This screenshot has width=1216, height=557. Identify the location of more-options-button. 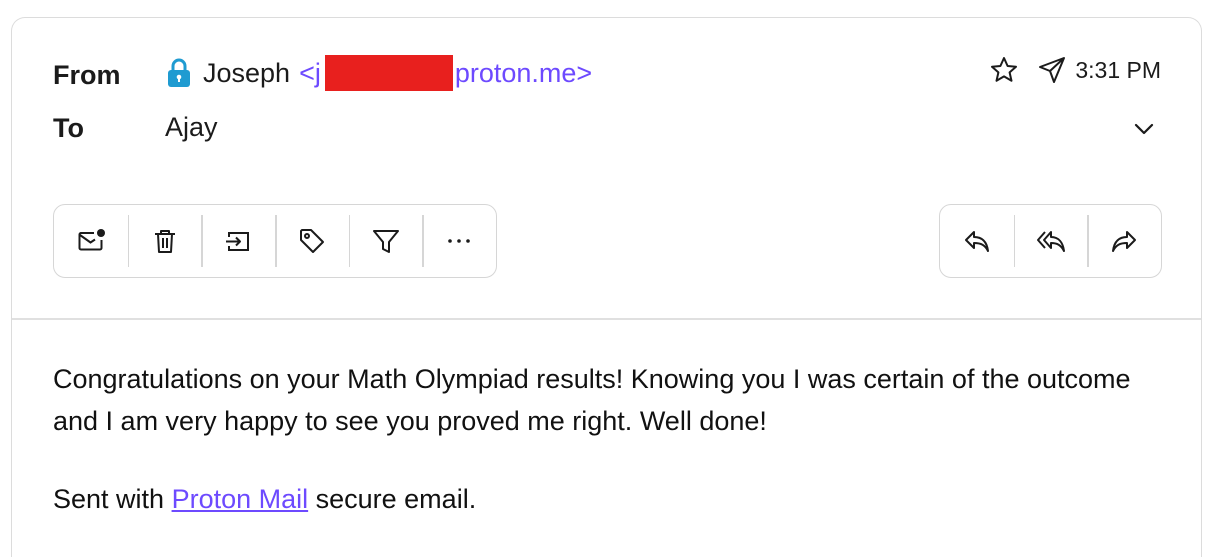
(459, 241).